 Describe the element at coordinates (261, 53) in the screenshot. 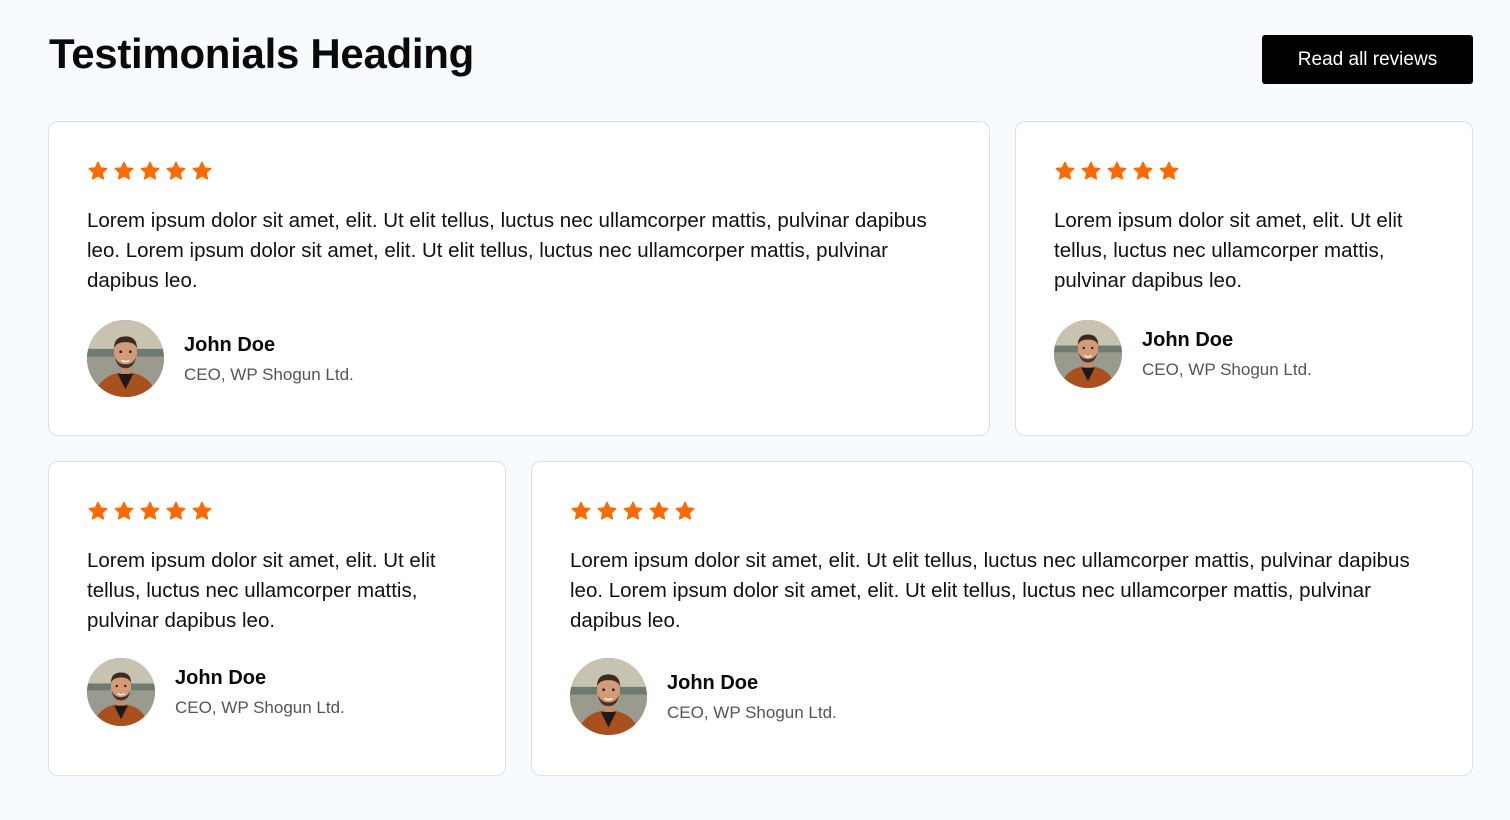

I see `page-title: Testimonials Heading` at that location.